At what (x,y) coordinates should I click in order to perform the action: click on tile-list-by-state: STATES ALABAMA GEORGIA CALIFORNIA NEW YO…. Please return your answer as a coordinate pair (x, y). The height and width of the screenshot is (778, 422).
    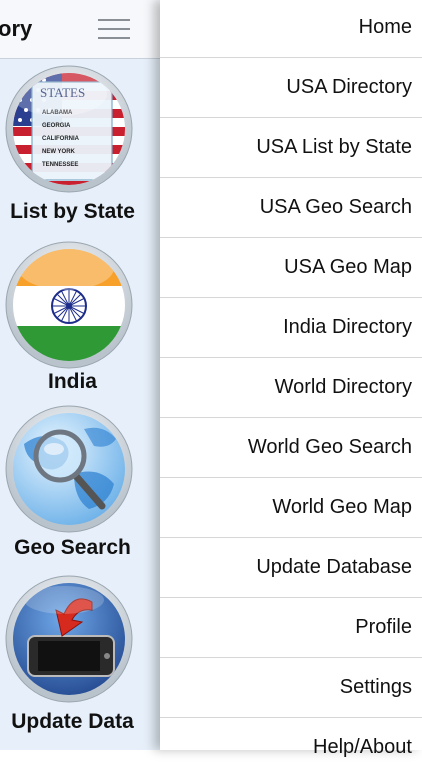
    Looking at the image, I should click on (80, 147).